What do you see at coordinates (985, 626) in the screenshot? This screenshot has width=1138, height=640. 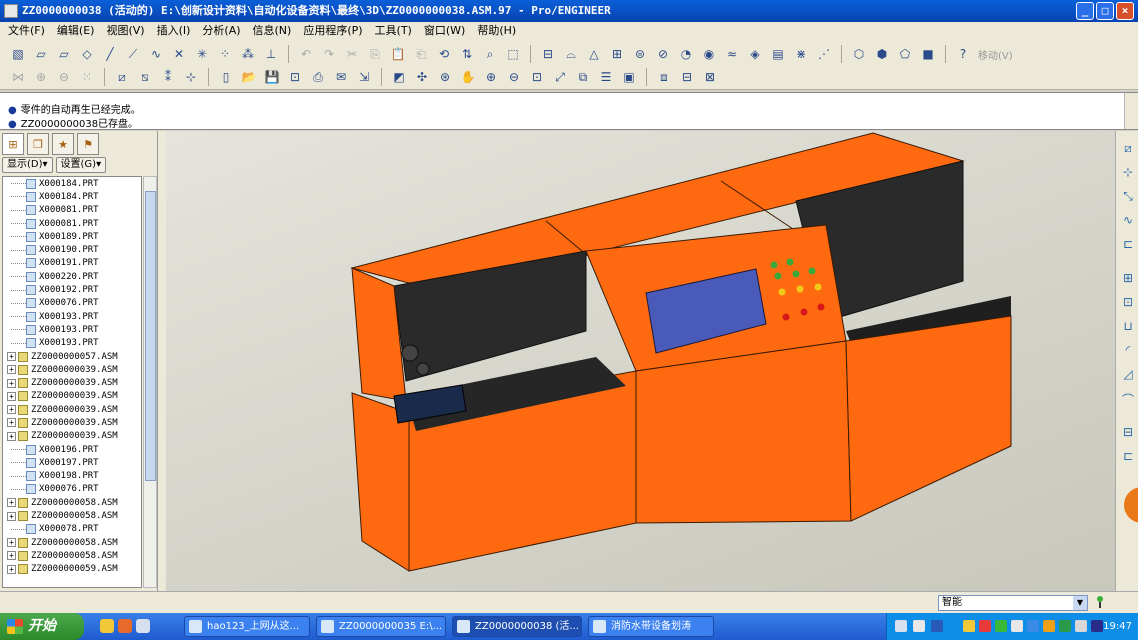 I see `antivirus-icon` at bounding box center [985, 626].